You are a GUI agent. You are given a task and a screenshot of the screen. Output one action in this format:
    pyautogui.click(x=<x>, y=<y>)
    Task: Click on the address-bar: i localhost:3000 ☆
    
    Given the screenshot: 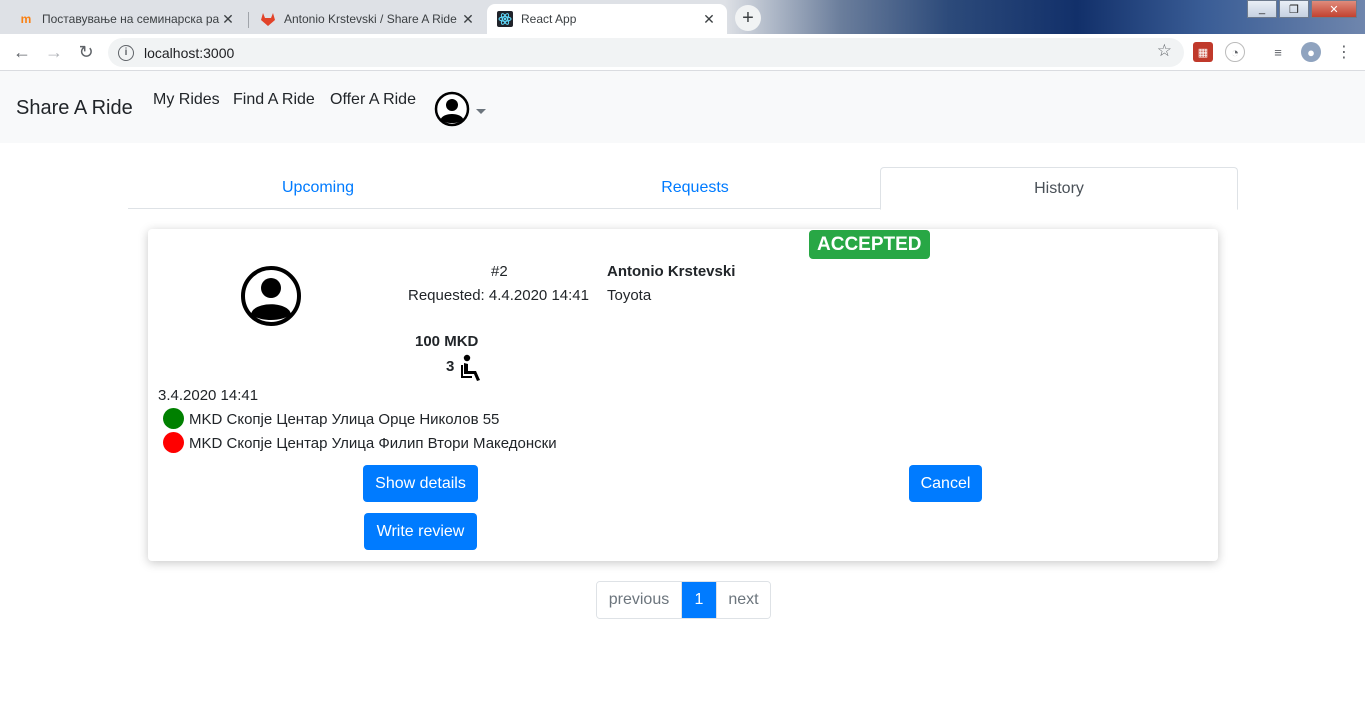 What is the action you would take?
    pyautogui.click(x=646, y=52)
    